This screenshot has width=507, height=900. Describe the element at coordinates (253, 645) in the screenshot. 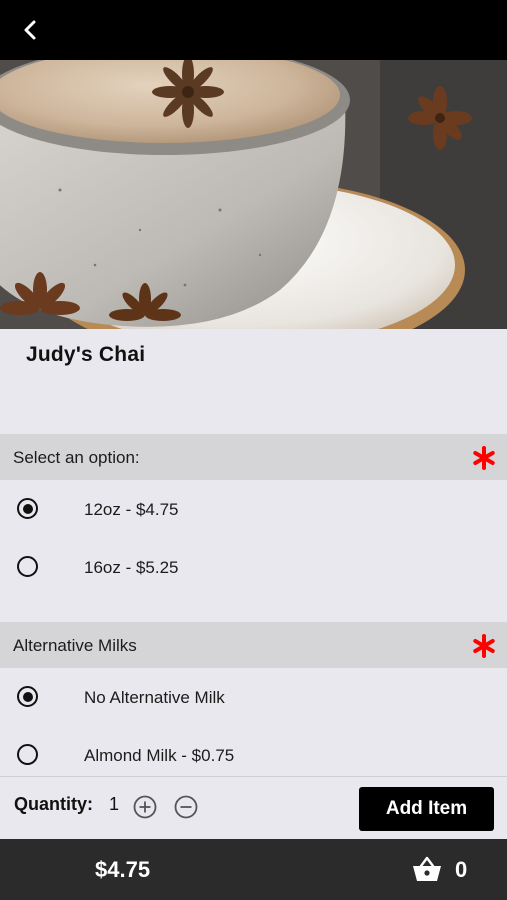

I see `section-header-alternative-milks: Alternative Milks` at that location.